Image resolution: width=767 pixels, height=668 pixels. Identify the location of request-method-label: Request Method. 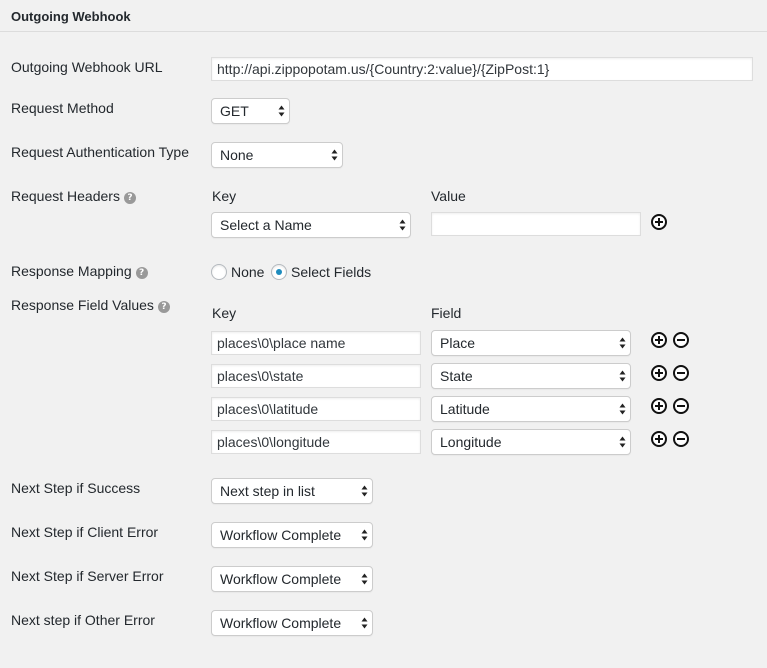
(62, 108).